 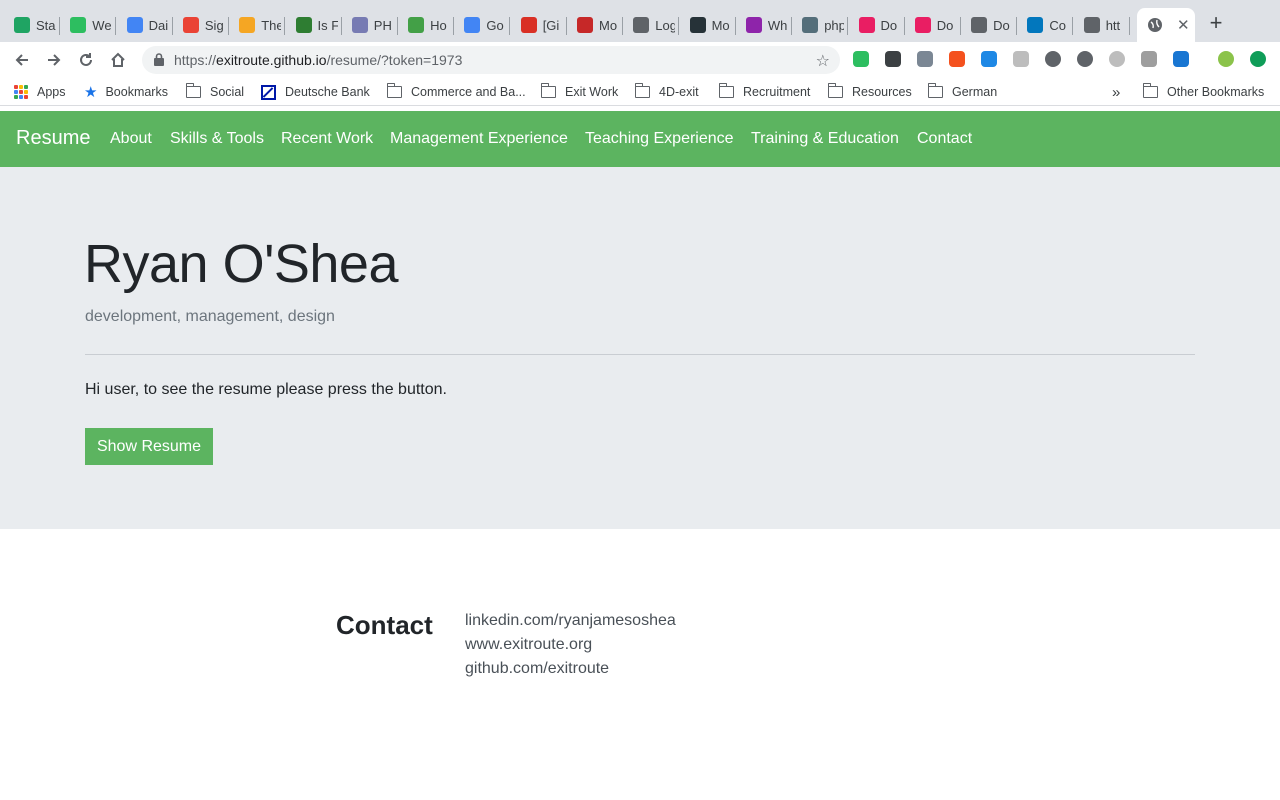 I want to click on tab-title: We, so click(x=102, y=25).